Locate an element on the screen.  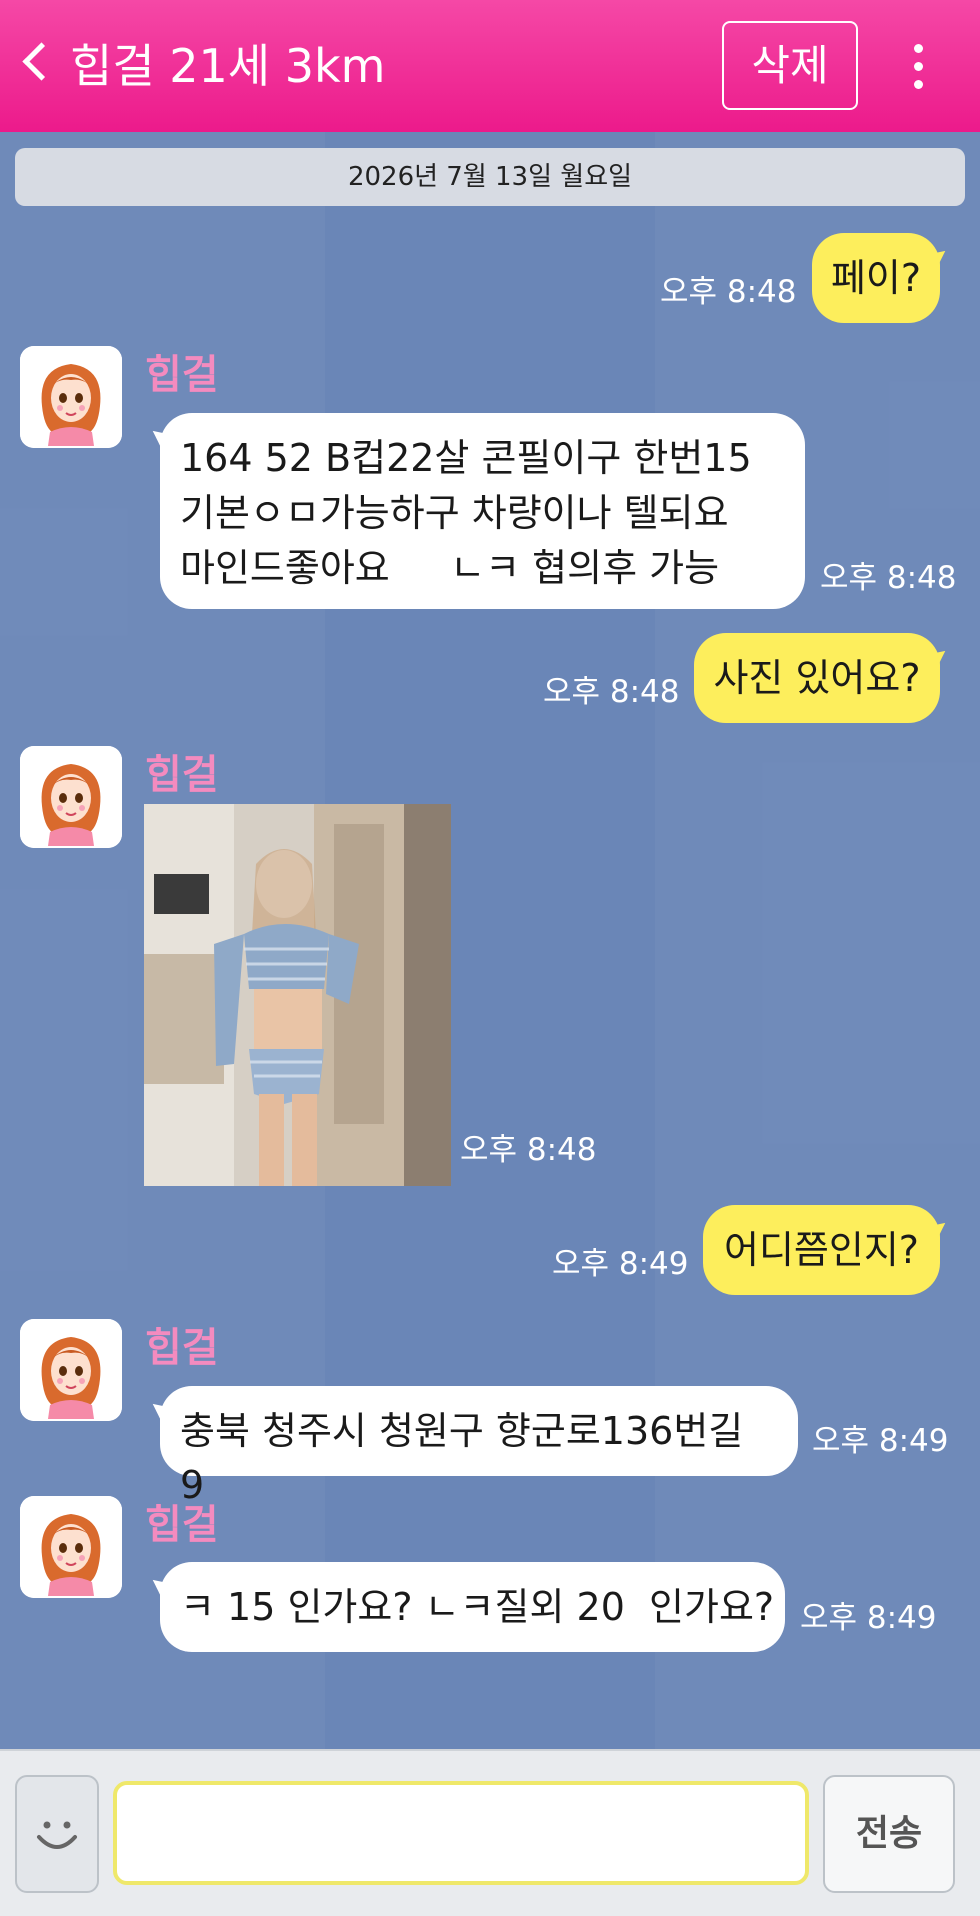
message-input-bar: 전송 is located at coordinates (490, 1832).